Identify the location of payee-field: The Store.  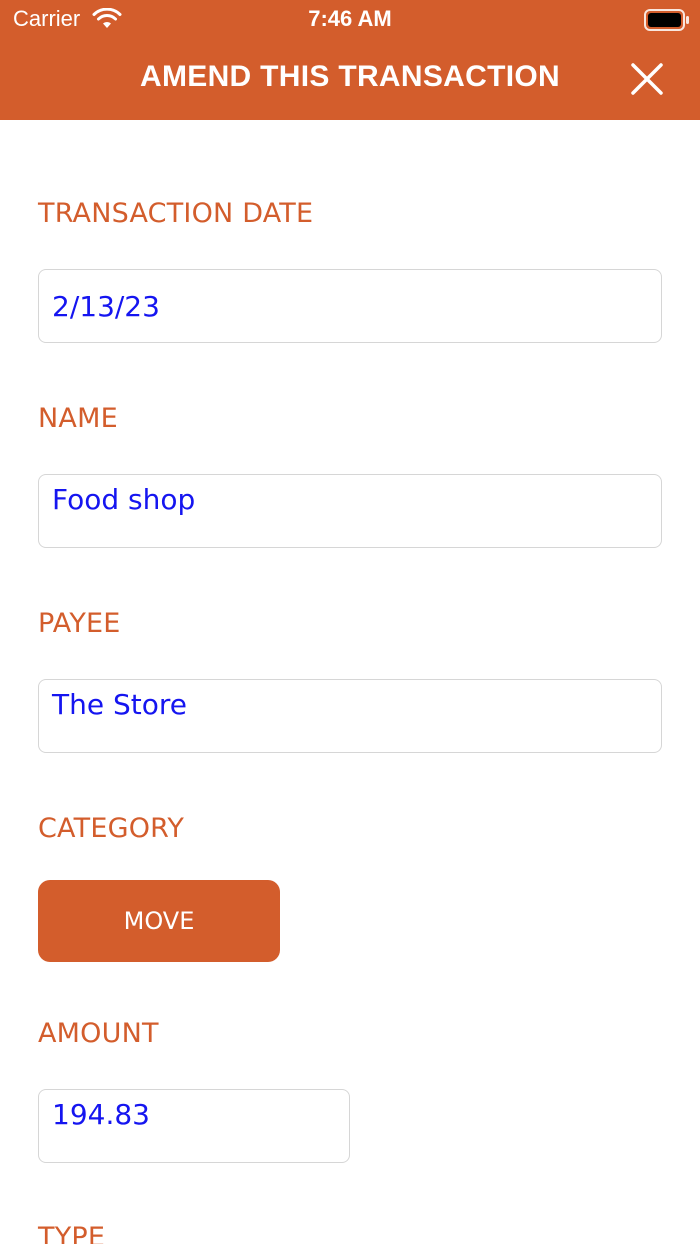
(350, 716).